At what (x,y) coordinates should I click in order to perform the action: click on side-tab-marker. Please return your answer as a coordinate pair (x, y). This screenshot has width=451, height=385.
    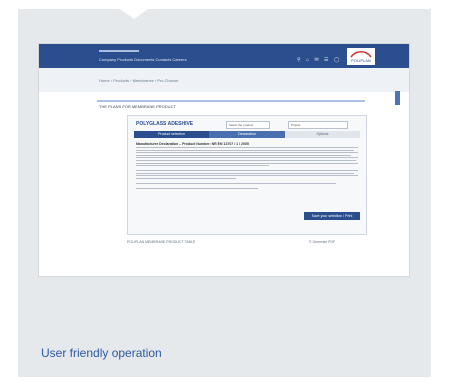
    Looking at the image, I should click on (397, 98).